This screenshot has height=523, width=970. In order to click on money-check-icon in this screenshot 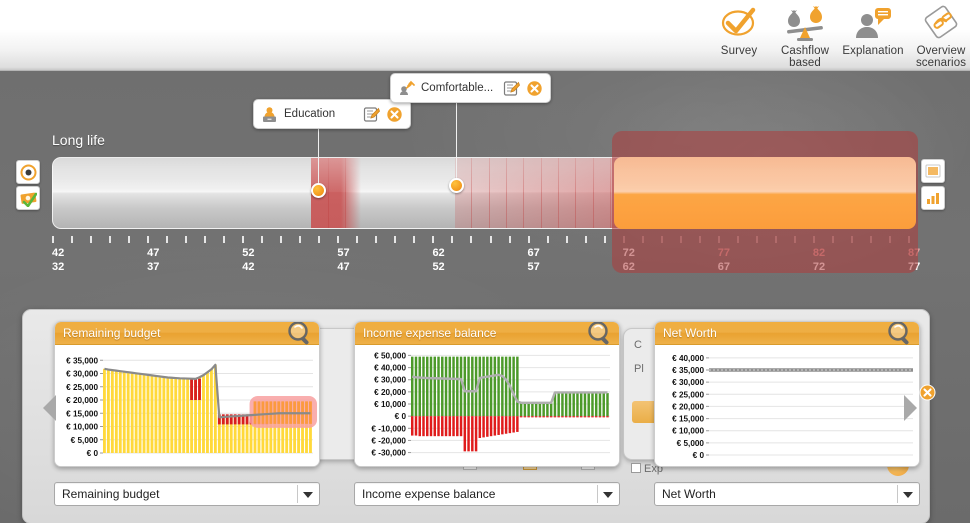, I will do `click(28, 198)`.